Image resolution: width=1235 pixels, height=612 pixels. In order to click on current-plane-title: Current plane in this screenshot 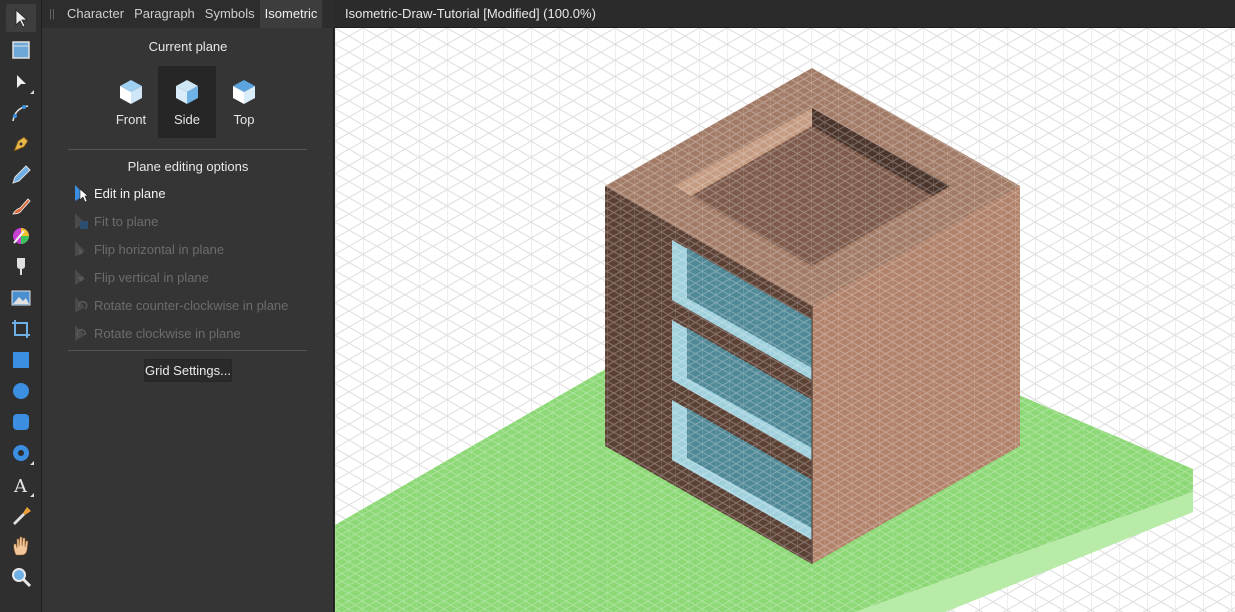, I will do `click(188, 46)`.